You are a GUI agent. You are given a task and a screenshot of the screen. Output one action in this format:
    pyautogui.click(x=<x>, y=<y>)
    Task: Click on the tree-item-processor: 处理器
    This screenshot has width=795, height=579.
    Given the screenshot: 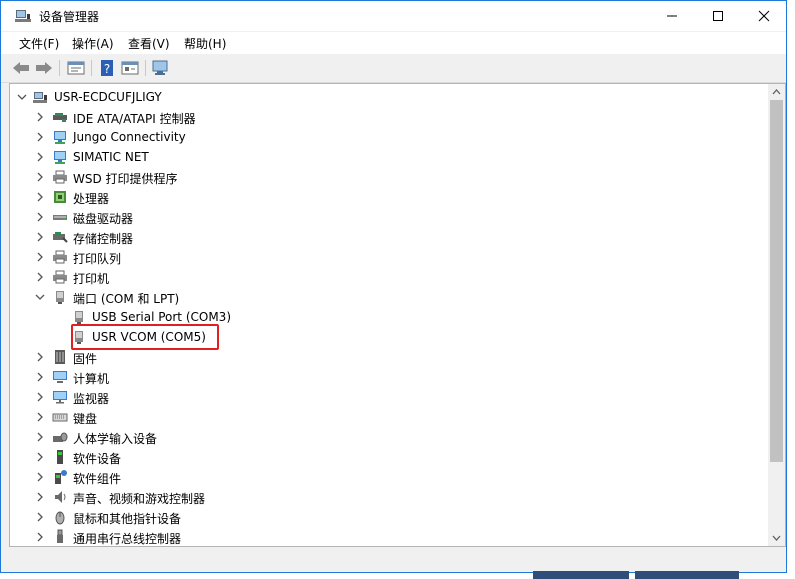 What is the action you would take?
    pyautogui.click(x=390, y=197)
    